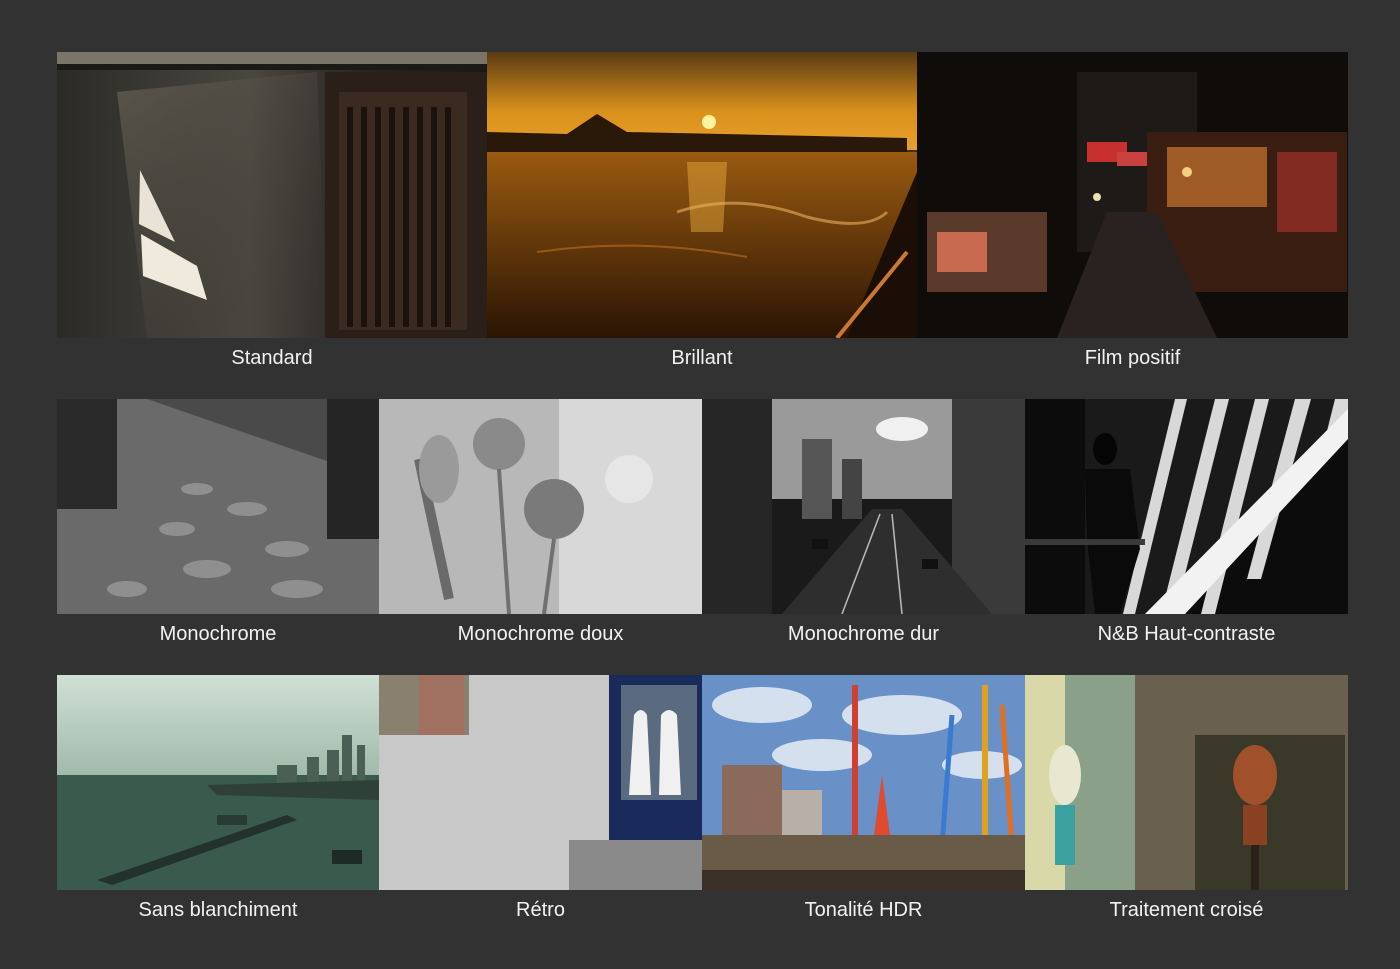 This screenshot has width=1400, height=969. What do you see at coordinates (863, 506) in the screenshot?
I see `monochrome-dur-sample-photo` at bounding box center [863, 506].